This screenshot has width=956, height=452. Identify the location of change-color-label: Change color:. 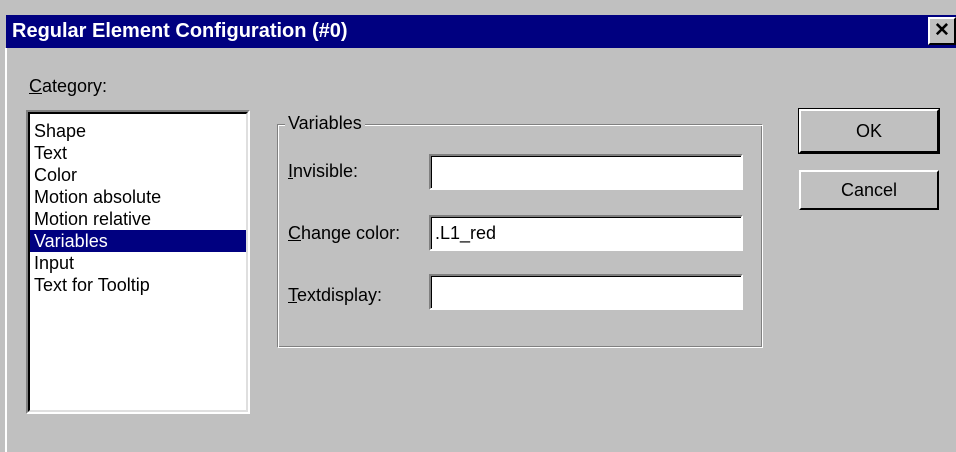
(344, 233).